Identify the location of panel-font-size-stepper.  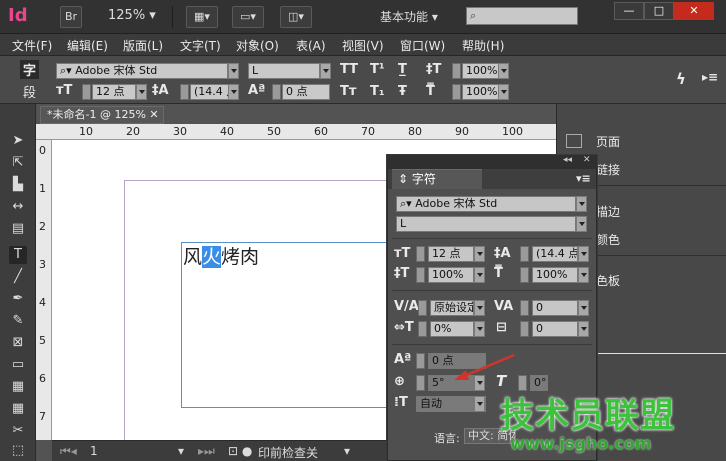
(420, 254).